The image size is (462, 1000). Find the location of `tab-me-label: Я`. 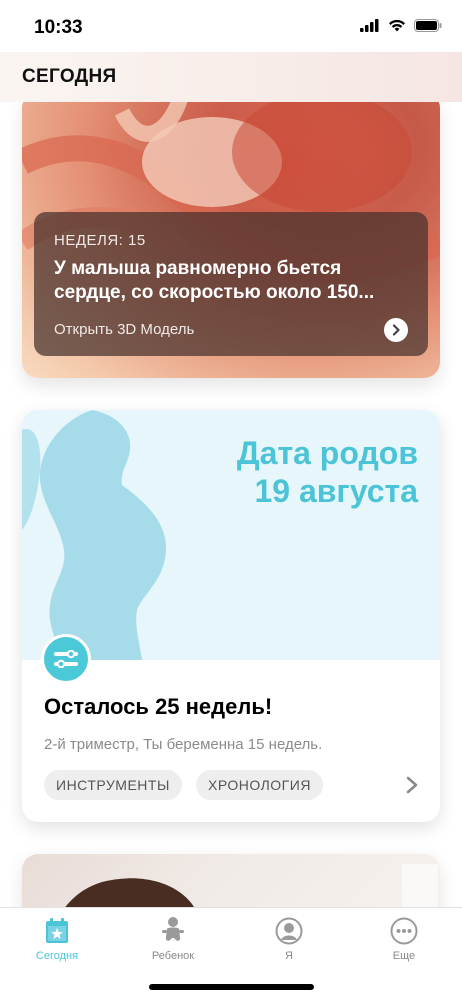

tab-me-label: Я is located at coordinates (289, 956).